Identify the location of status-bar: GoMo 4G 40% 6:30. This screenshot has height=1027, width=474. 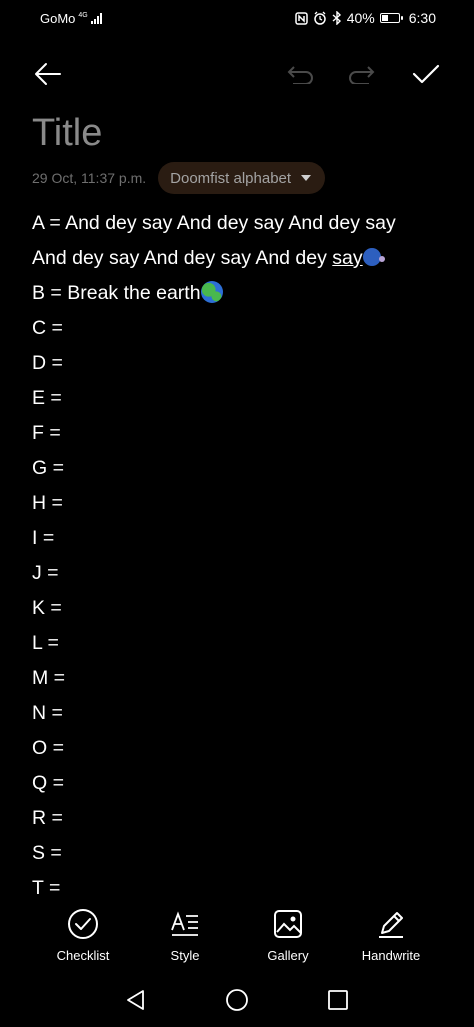
(237, 18).